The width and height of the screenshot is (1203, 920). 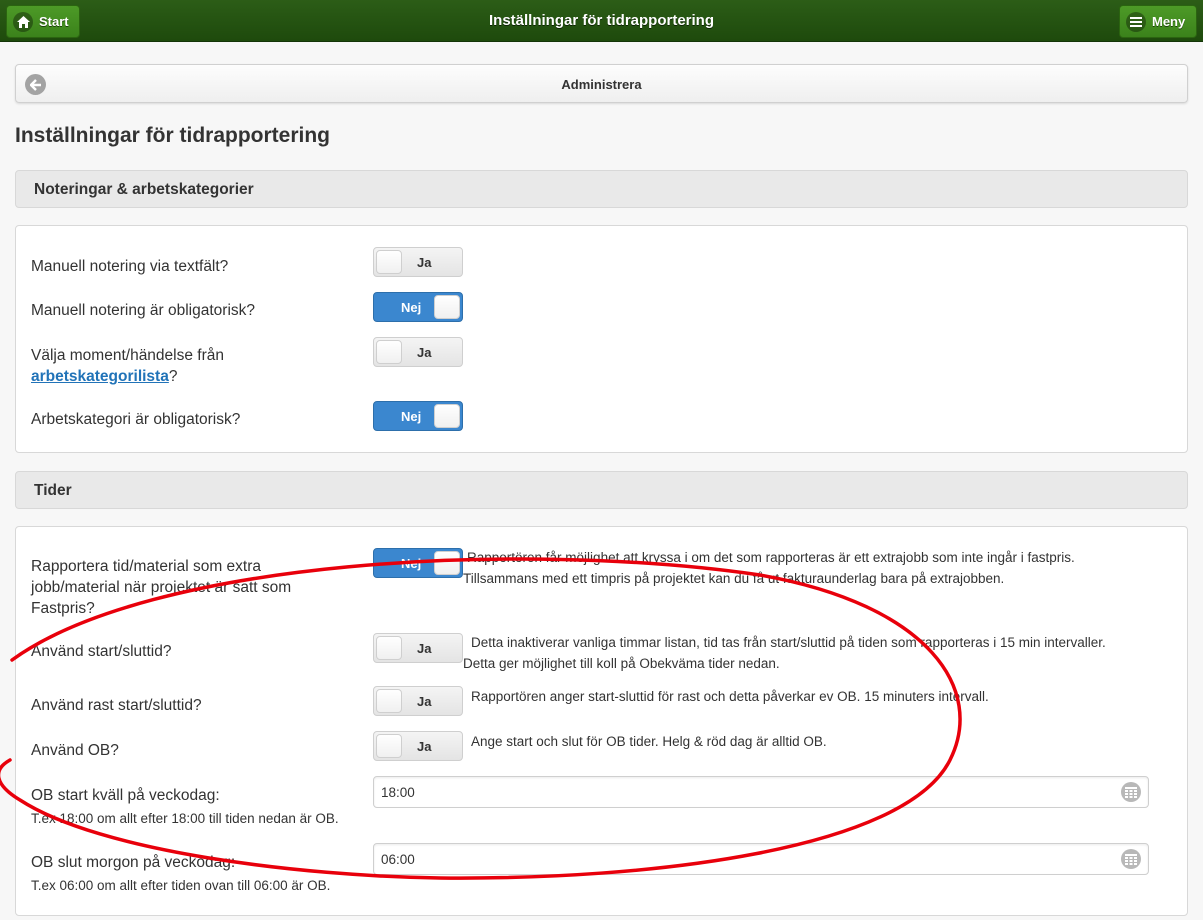 What do you see at coordinates (398, 792) in the screenshot?
I see `ob-start-value: 18:00` at bounding box center [398, 792].